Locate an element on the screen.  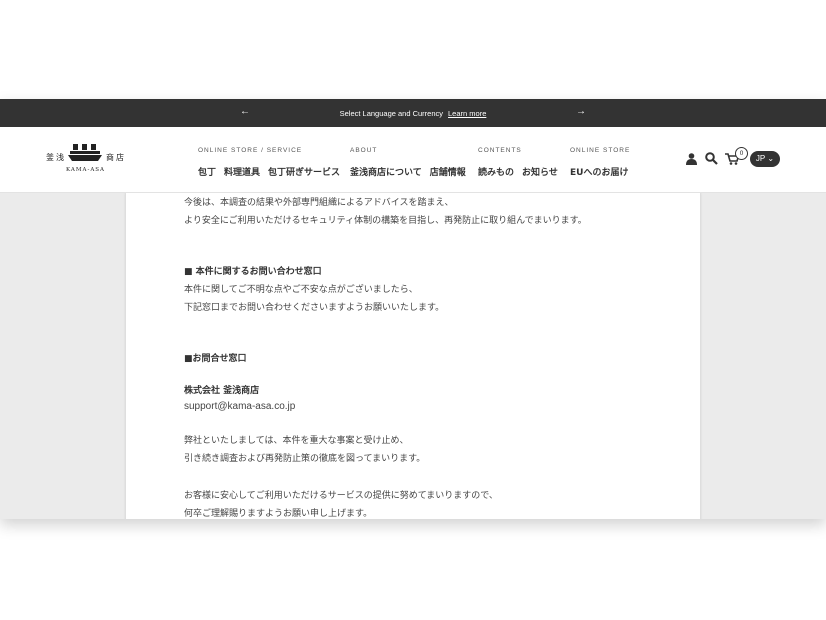
article-paragraph: 何卒ご理解賜りますようお願い申し上げます。 is located at coordinates (278, 514).